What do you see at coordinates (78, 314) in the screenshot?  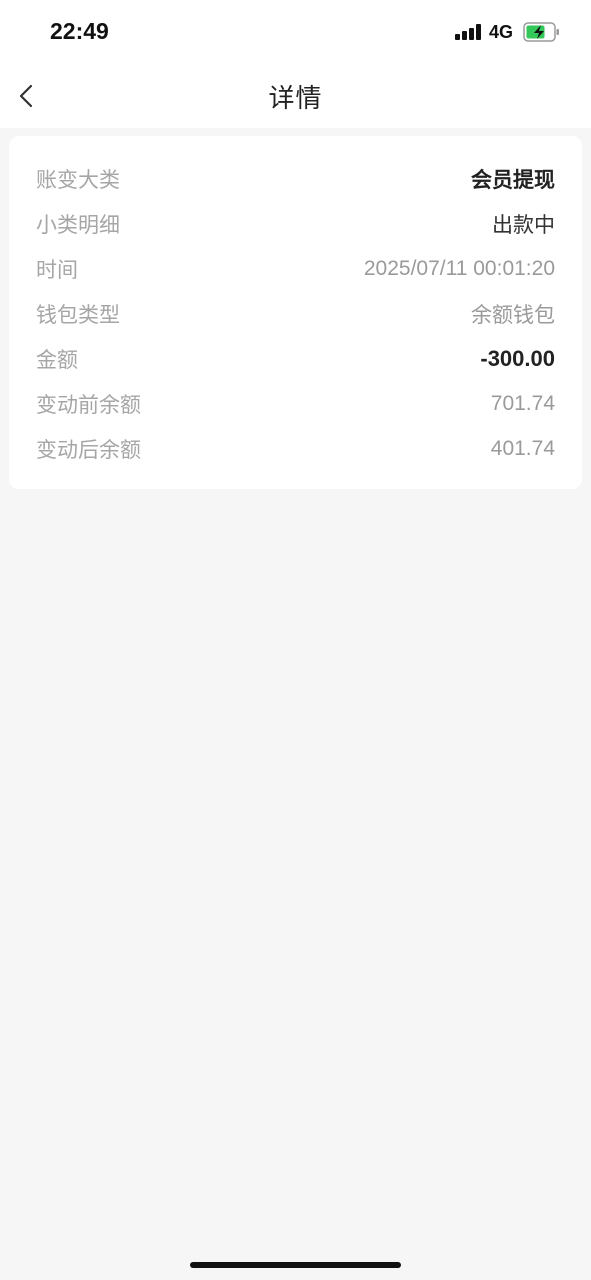 I see `row-label: 钱包类型` at bounding box center [78, 314].